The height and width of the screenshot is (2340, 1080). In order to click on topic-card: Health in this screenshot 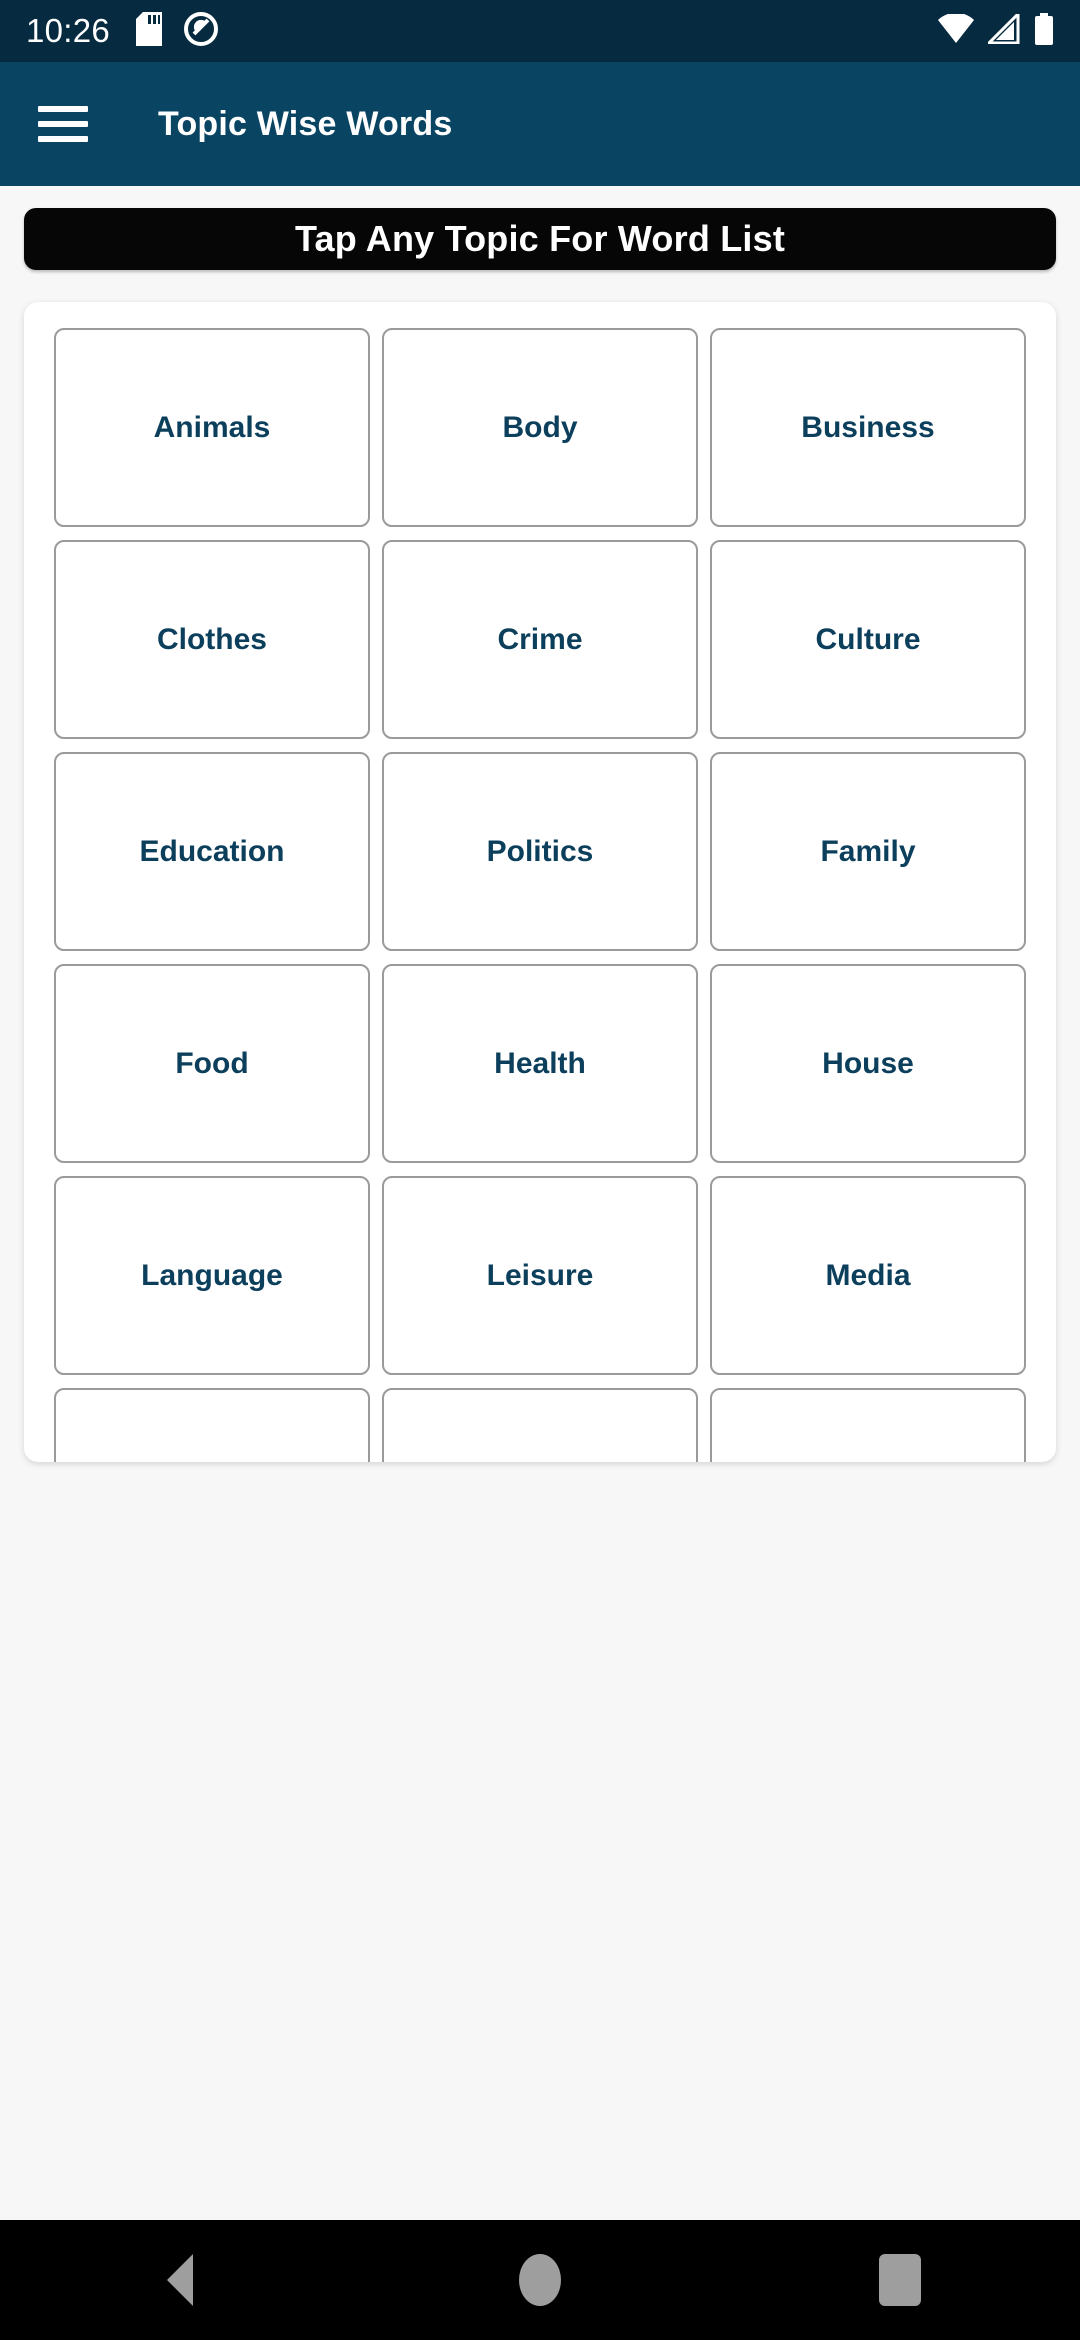, I will do `click(540, 1063)`.